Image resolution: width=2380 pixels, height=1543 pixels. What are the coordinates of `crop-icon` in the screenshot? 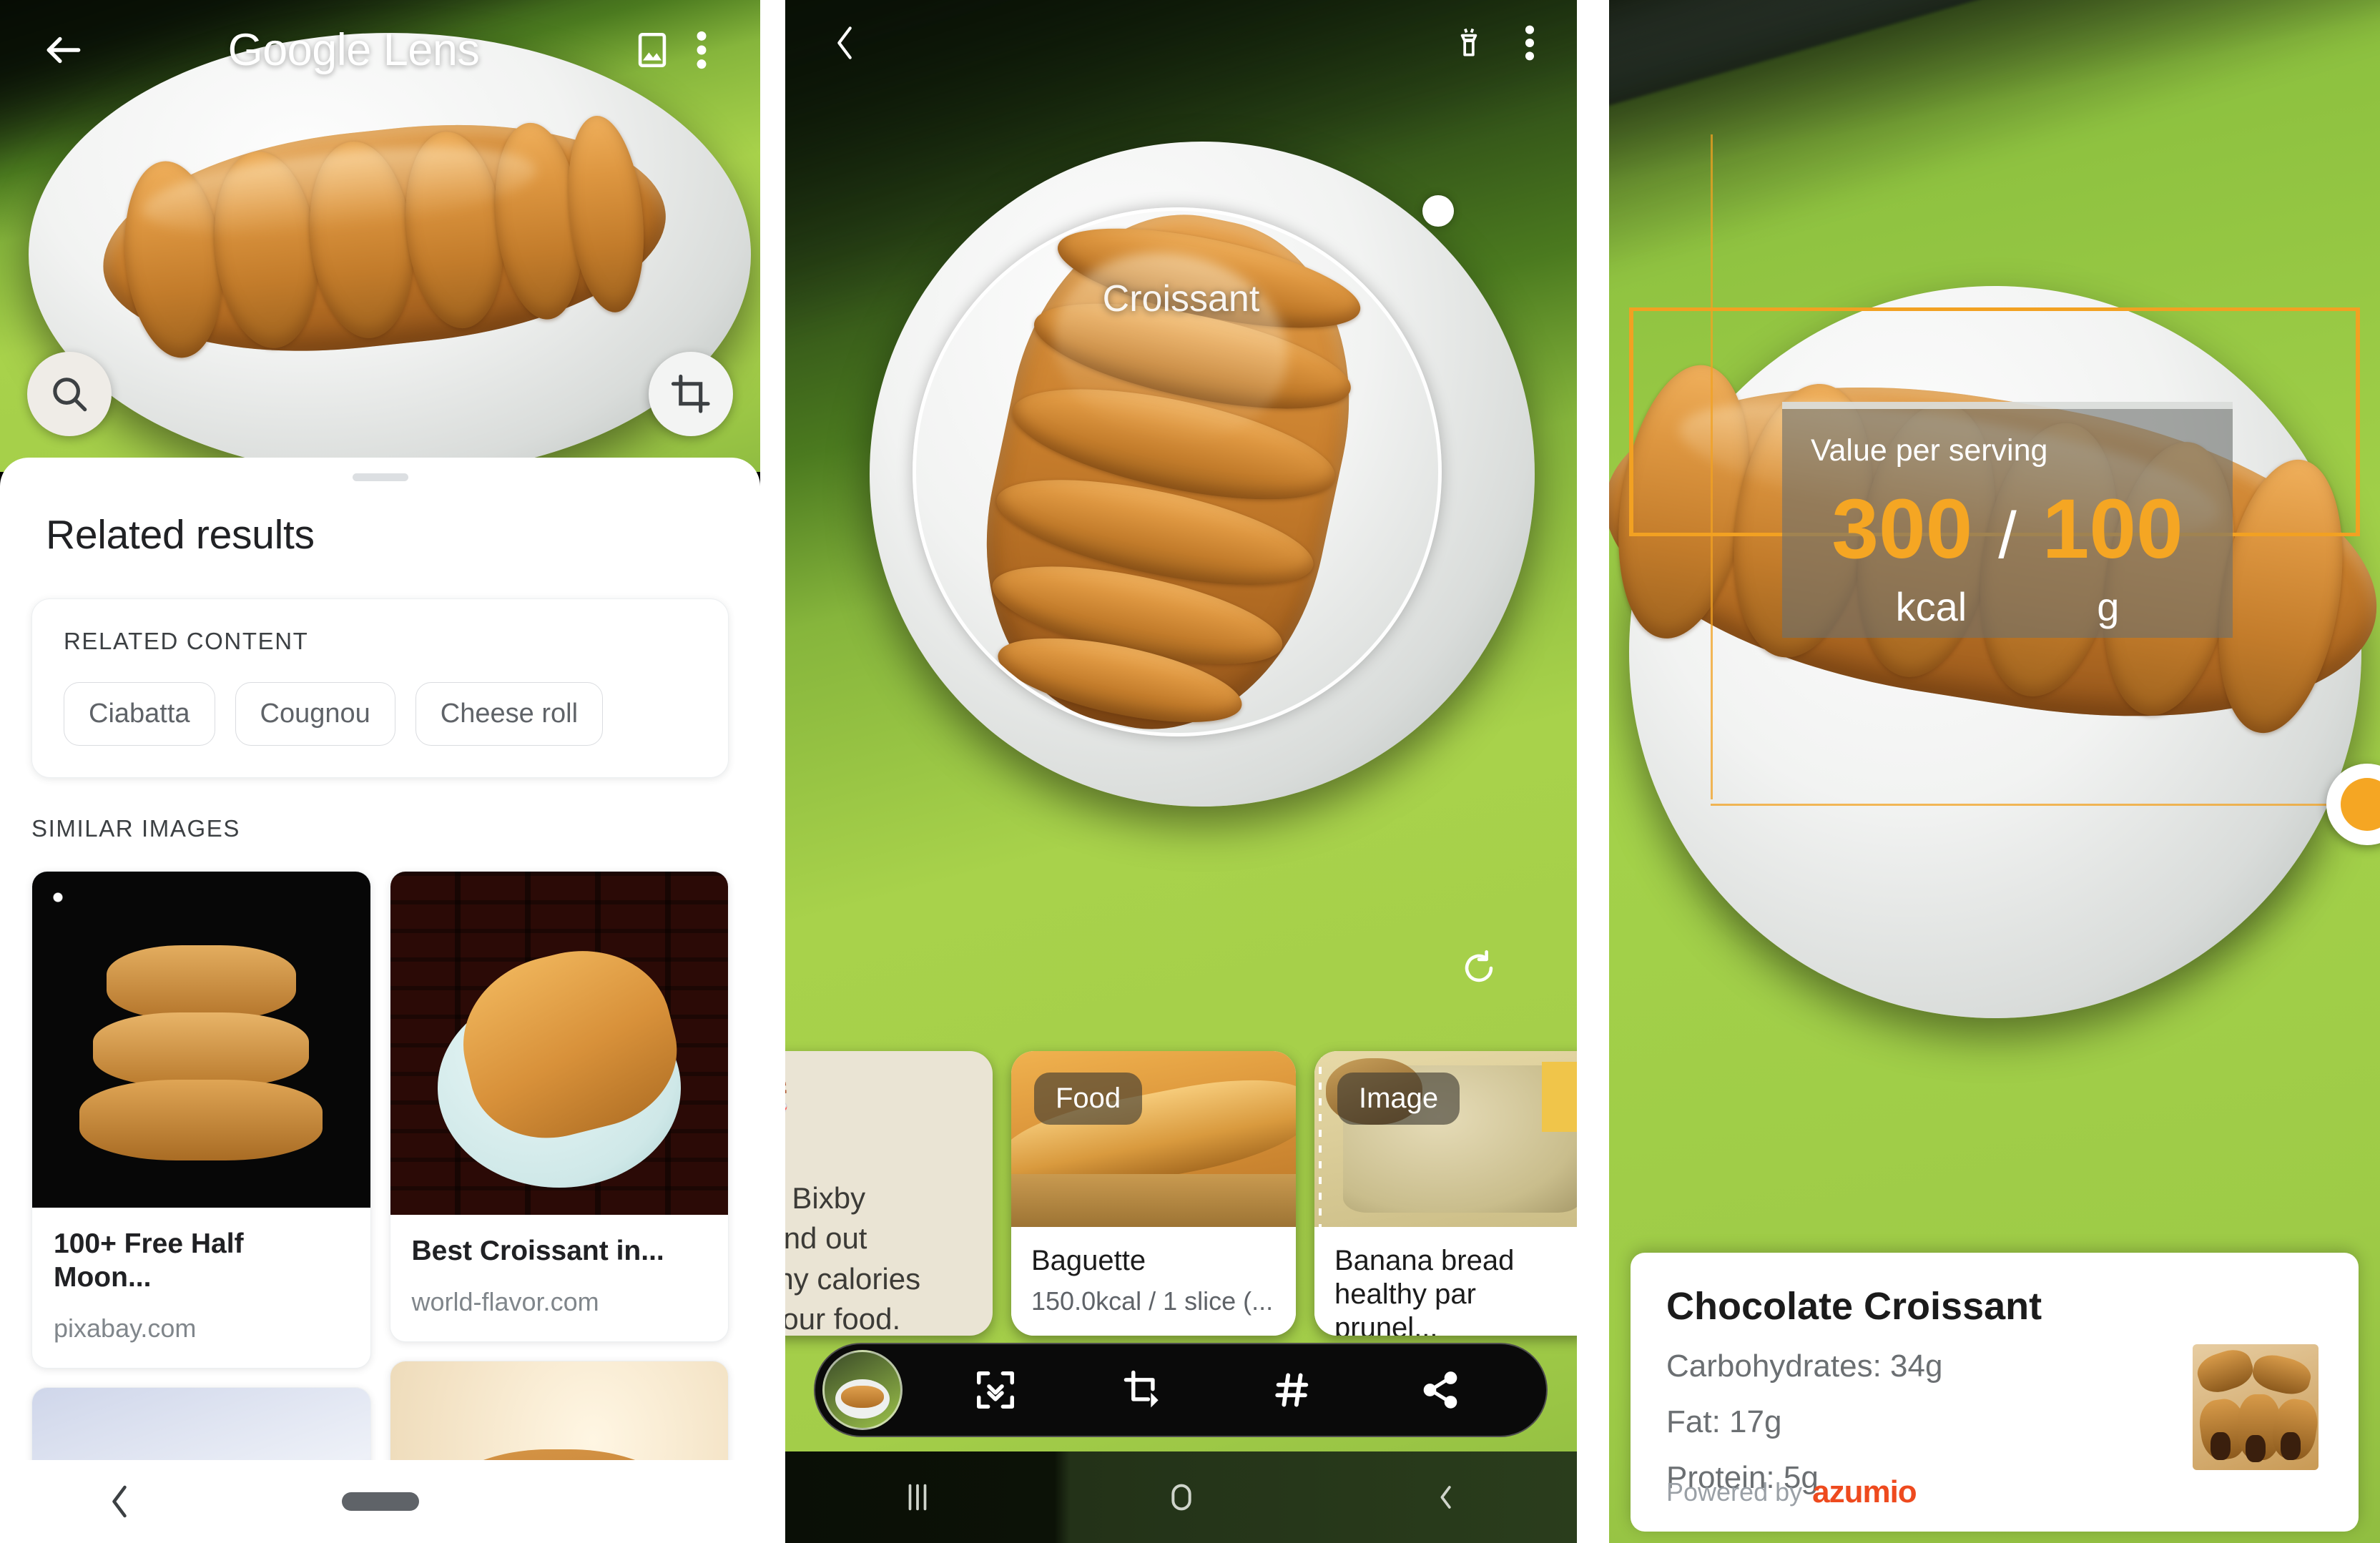 It's located at (690, 393).